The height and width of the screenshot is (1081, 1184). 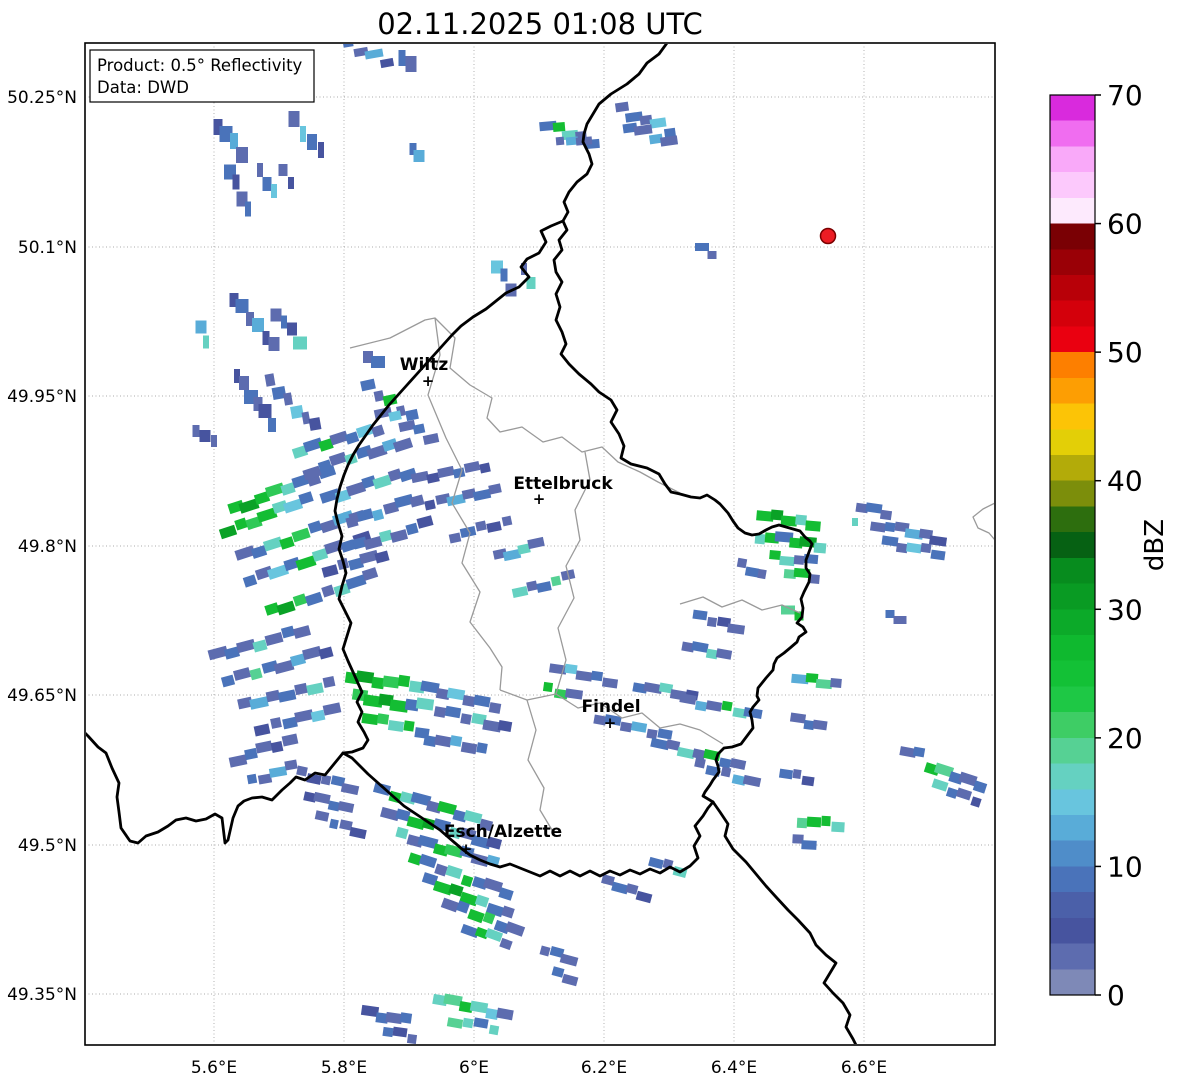 I want to click on lat-tick-label: 50.25°N, so click(x=42, y=98).